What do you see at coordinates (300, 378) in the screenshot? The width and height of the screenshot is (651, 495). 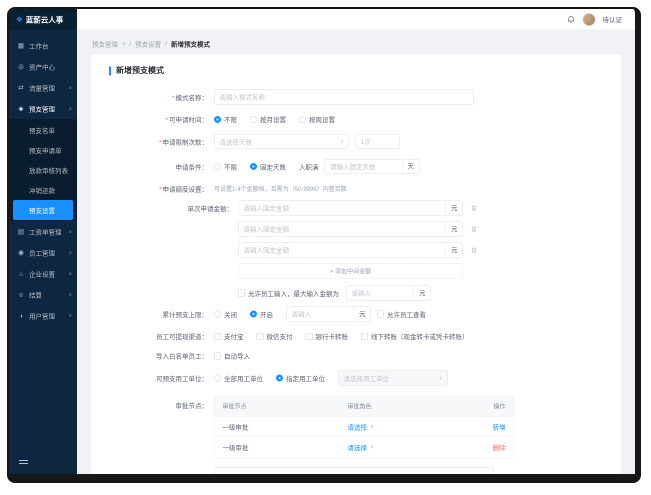 I see `radio-specified-employers: 指定用工单位` at bounding box center [300, 378].